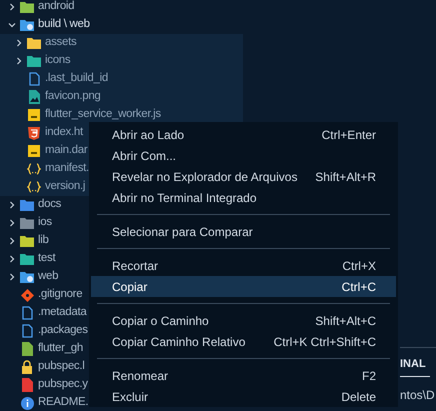  I want to click on menu-label: Revelar no Explorador de Arquivos, so click(205, 177).